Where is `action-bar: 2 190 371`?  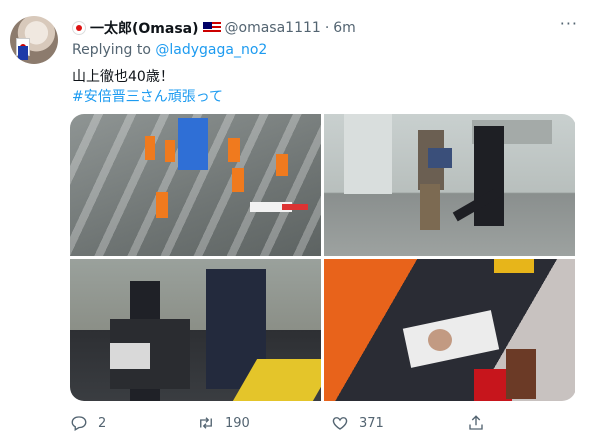 action-bar: 2 190 371 is located at coordinates (310, 423).